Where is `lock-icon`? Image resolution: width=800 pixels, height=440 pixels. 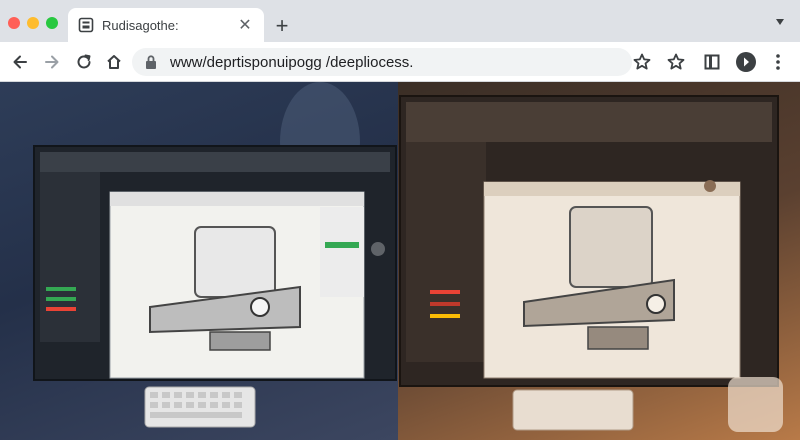
lock-icon is located at coordinates (151, 62).